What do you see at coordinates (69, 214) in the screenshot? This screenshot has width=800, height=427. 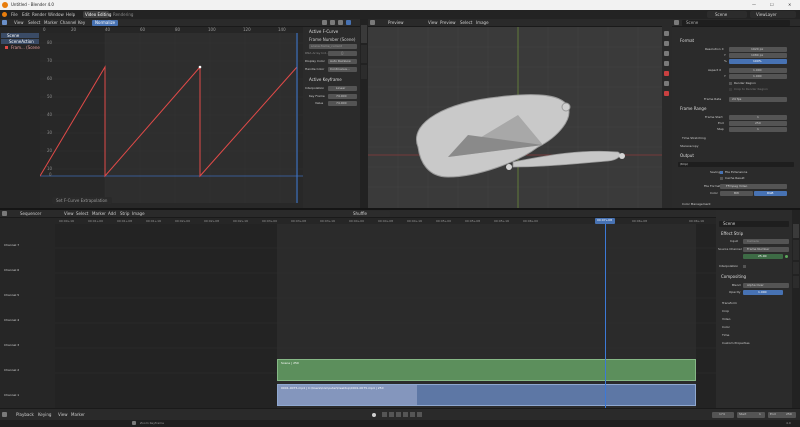 I see `seq-menu-view: View` at bounding box center [69, 214].